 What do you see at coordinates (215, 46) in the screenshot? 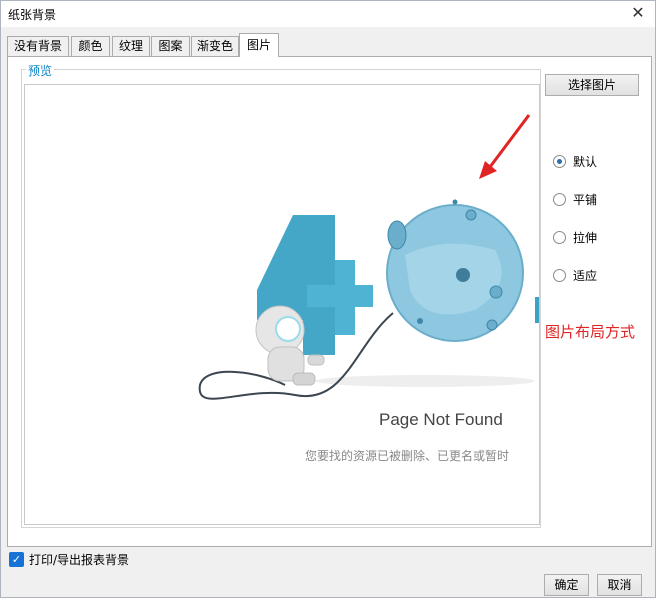
I see `tab-gradient: 渐变色` at bounding box center [215, 46].